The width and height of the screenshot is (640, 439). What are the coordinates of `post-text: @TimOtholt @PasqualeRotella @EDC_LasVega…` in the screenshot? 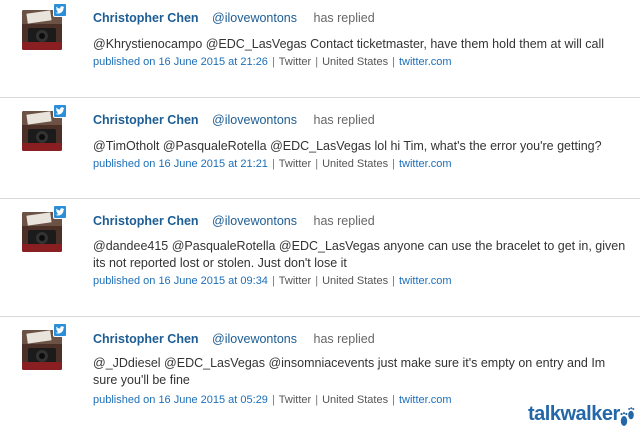 It's located at (347, 146).